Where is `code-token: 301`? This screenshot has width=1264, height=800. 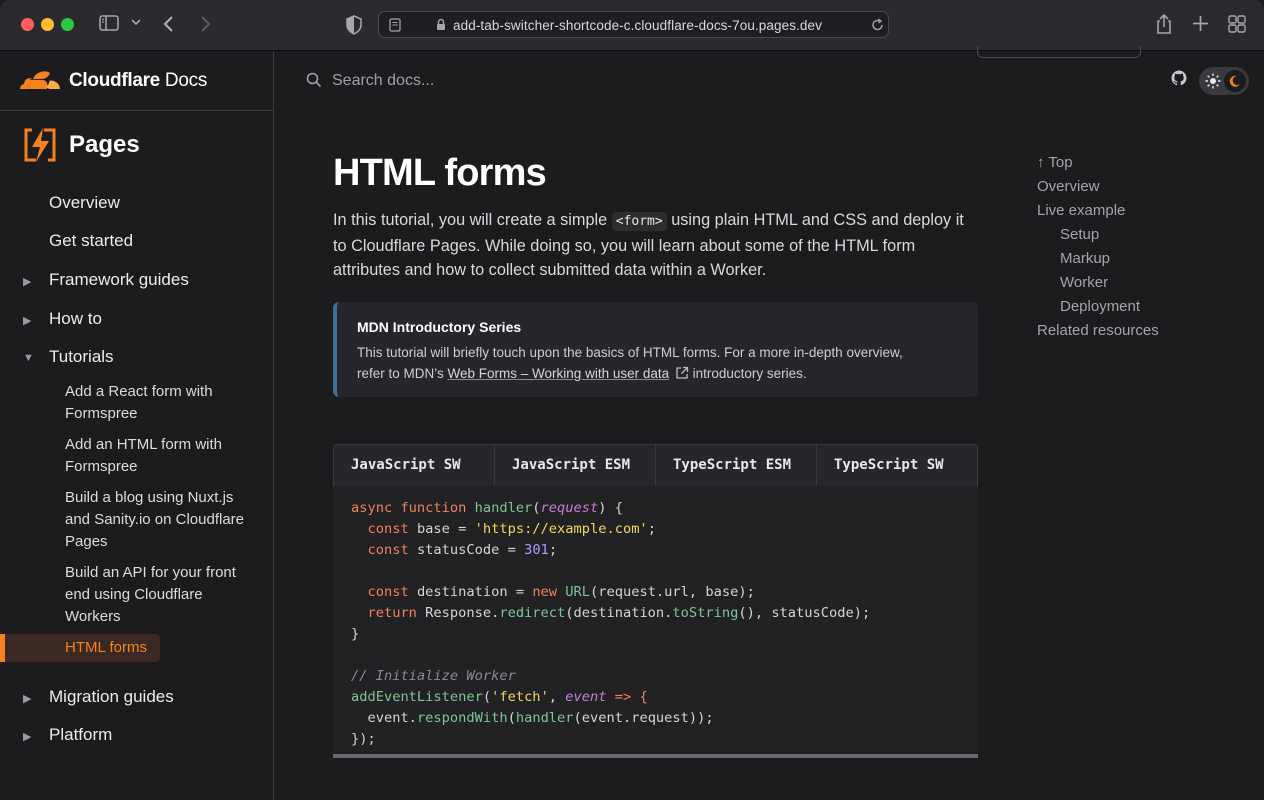 code-token: 301 is located at coordinates (536, 550).